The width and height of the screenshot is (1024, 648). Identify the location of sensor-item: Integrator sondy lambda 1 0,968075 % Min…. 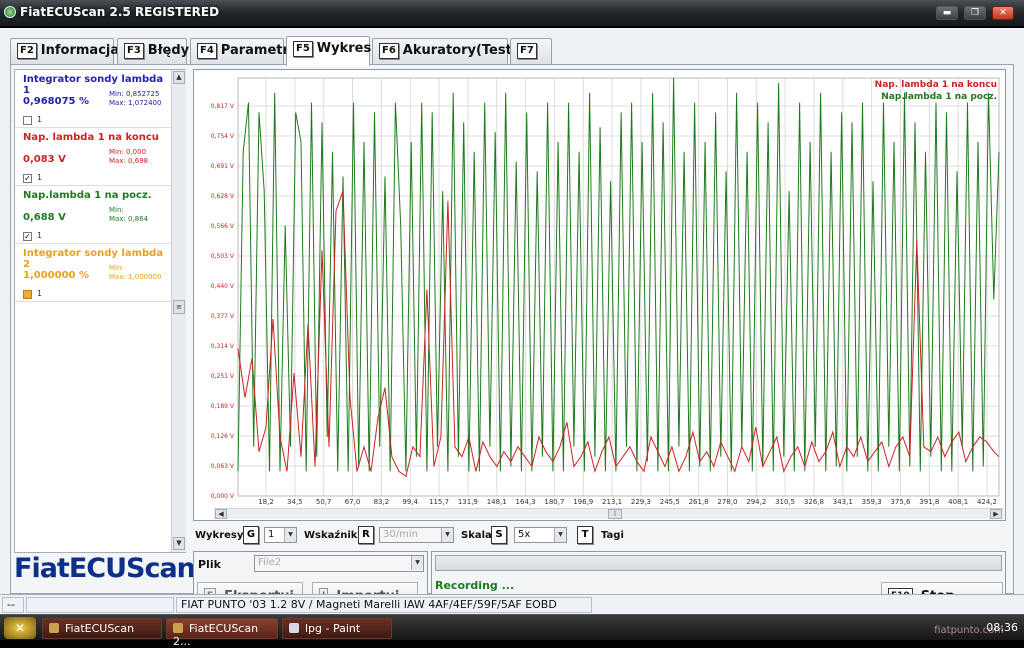
(93, 99).